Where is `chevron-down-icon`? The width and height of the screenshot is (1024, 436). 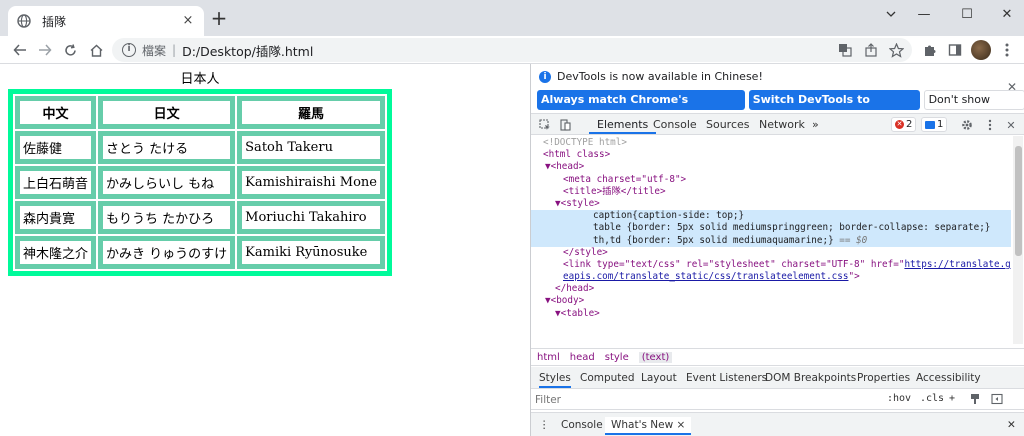 chevron-down-icon is located at coordinates (891, 14).